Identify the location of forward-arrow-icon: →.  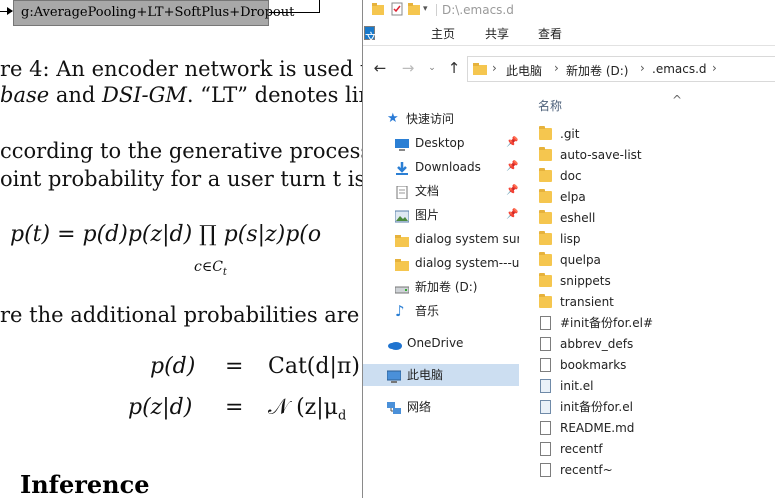
(408, 68).